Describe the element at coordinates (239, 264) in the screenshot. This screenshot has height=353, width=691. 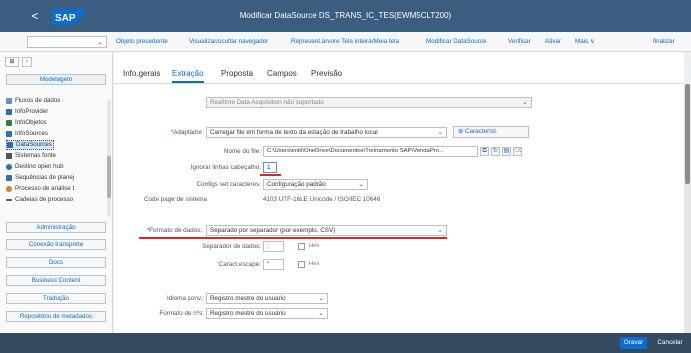
I see `escape-label: Caract.escape:` at that location.